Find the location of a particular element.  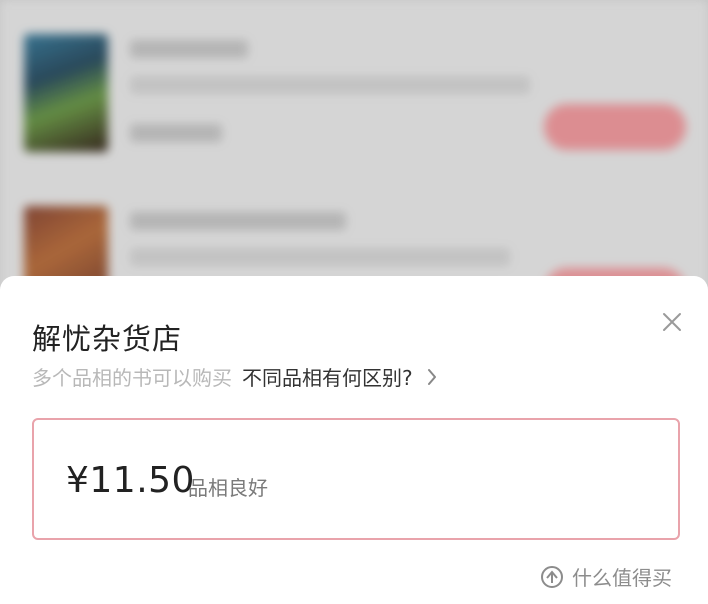

option-price: ¥11.50 is located at coordinates (130, 480).